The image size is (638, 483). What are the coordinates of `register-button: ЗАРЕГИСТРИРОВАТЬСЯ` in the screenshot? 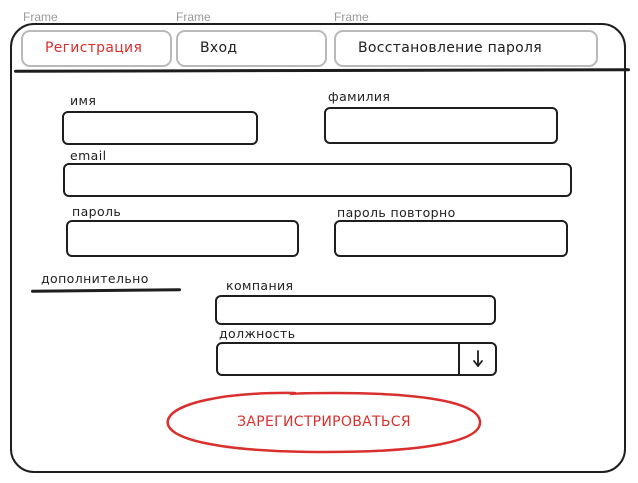 It's located at (324, 422).